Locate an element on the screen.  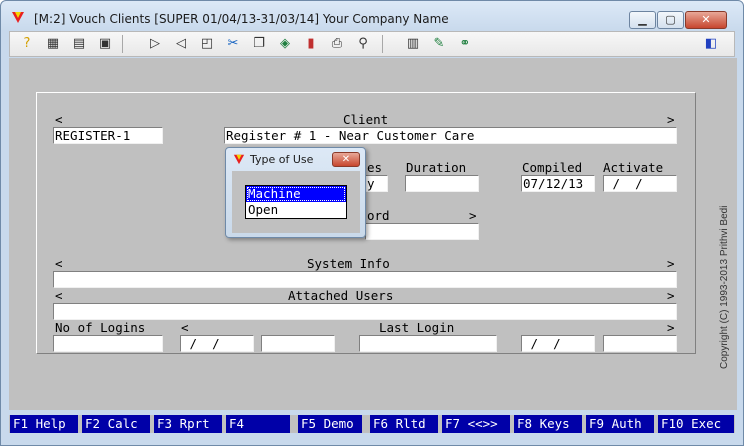
edit-icon: ✎ is located at coordinates (439, 44).